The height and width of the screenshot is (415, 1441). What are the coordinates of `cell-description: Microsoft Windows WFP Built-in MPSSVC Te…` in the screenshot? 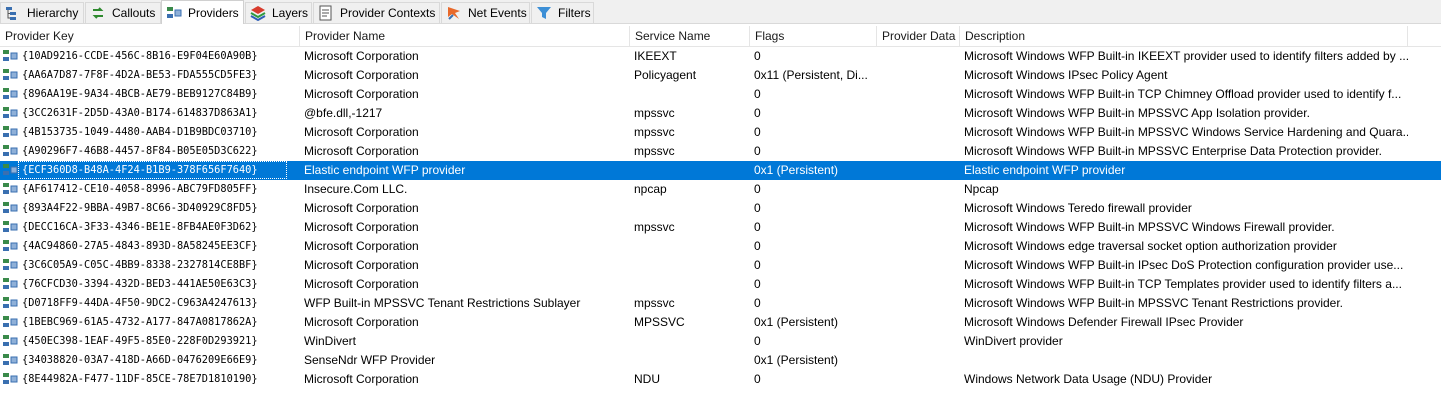 It's located at (1154, 303).